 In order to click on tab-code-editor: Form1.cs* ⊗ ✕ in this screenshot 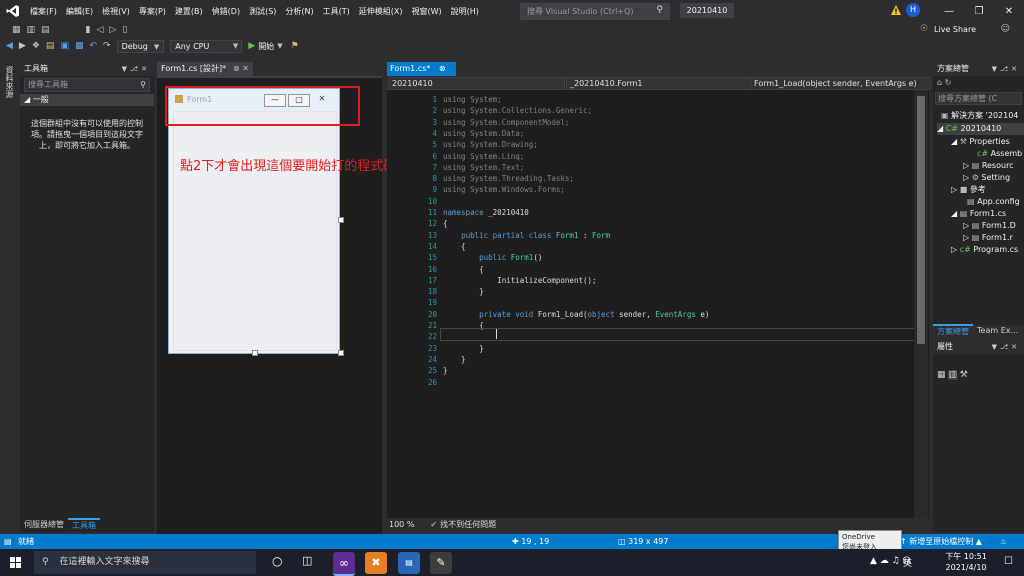, I will do `click(421, 74)`.